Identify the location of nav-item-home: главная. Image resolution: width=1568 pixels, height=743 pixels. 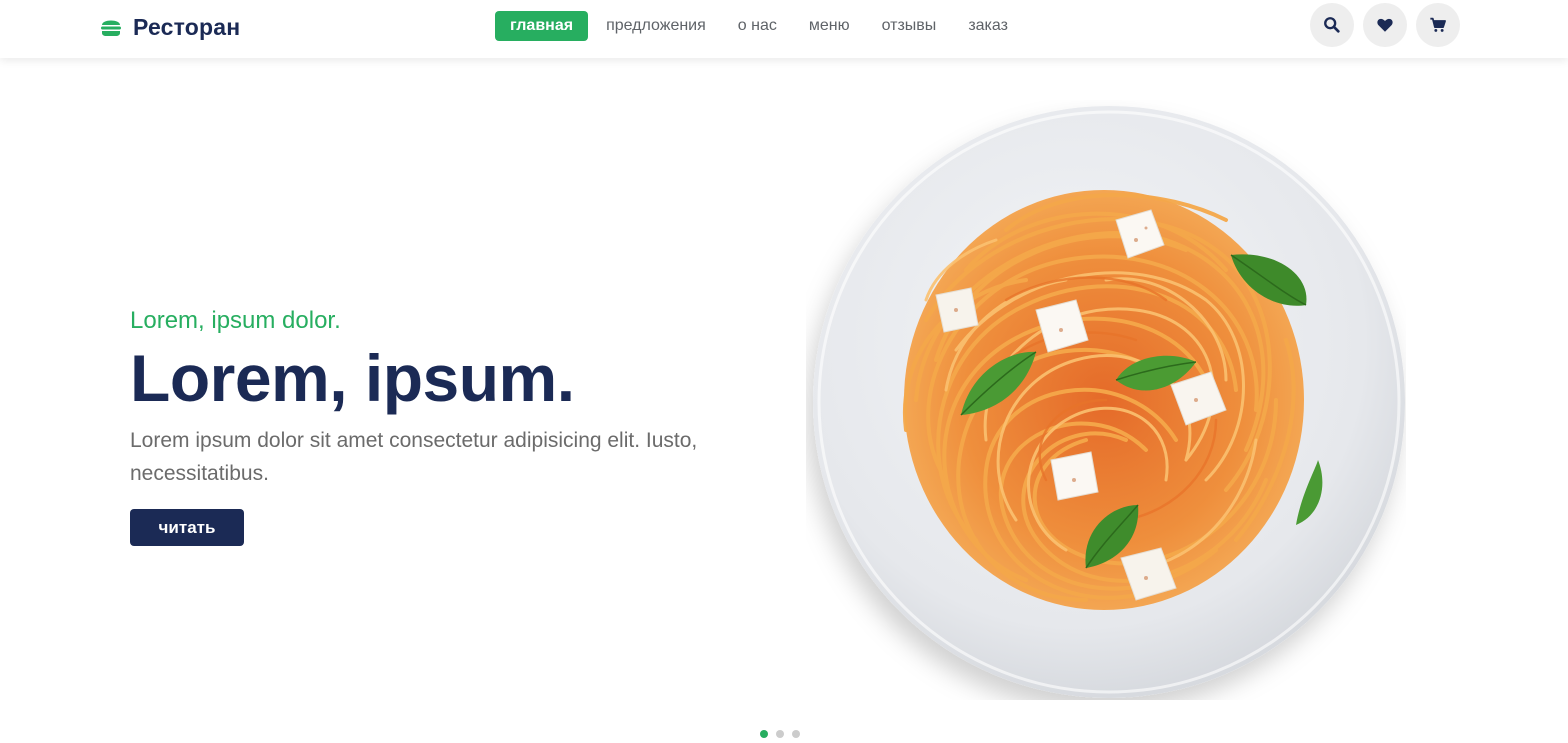
(542, 26).